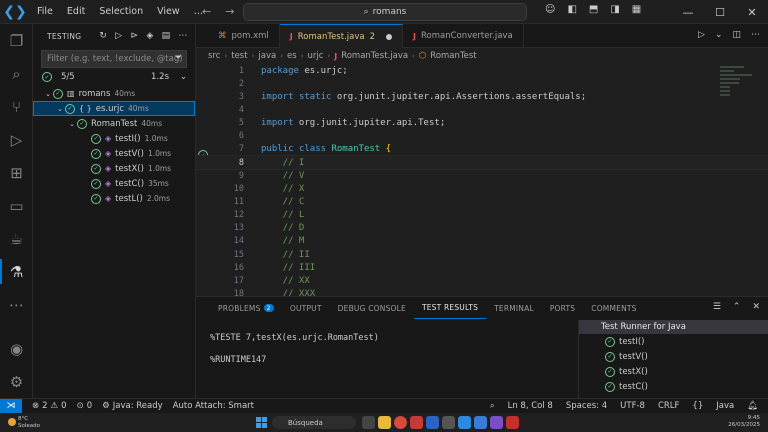 This screenshot has width=768, height=432. I want to click on chrome-icon, so click(400, 422).